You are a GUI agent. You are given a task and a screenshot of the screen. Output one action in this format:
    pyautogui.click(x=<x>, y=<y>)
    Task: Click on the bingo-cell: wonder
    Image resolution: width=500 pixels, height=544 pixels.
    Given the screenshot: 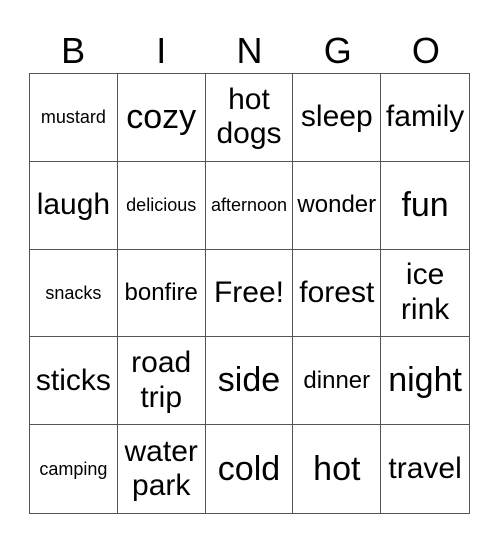 What is the action you would take?
    pyautogui.click(x=337, y=205)
    